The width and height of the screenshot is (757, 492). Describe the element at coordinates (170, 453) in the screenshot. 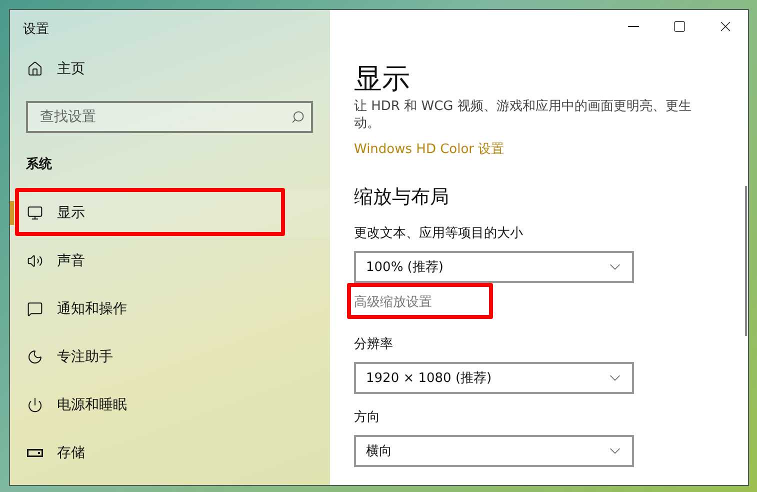

I see `sidebar-item: 存储` at that location.